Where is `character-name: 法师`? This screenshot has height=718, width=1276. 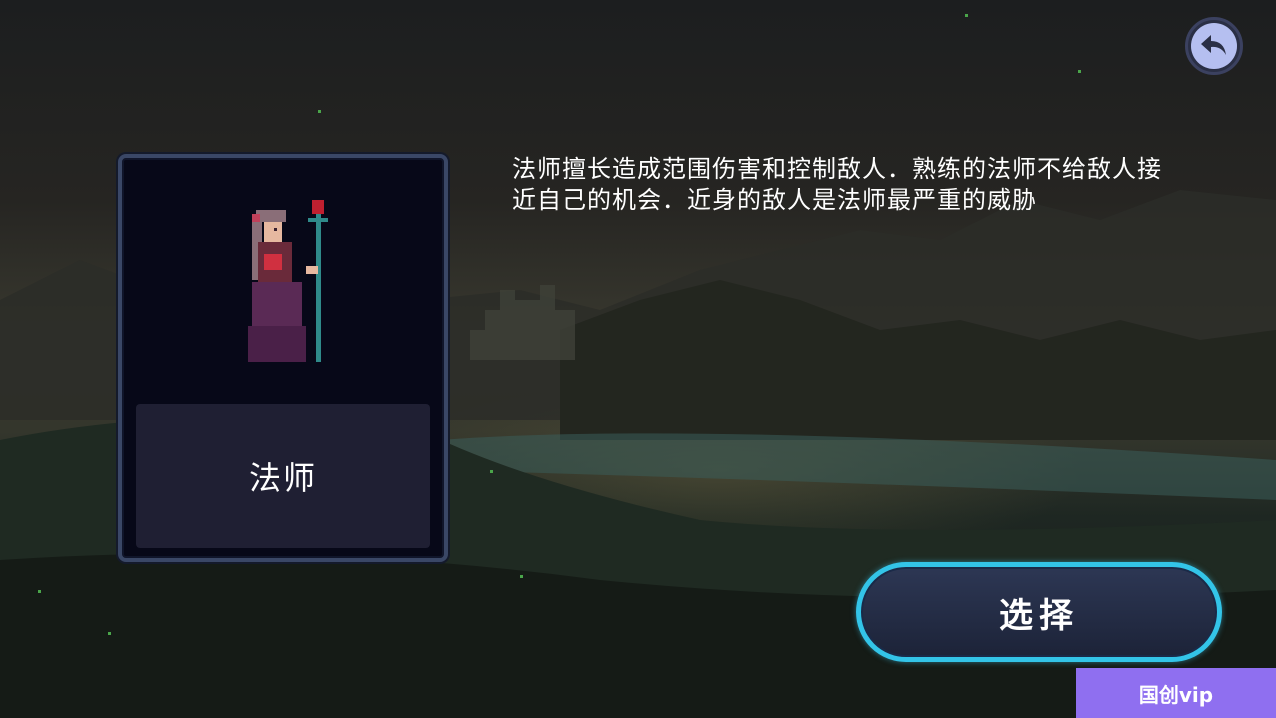 character-name: 法师 is located at coordinates (282, 478).